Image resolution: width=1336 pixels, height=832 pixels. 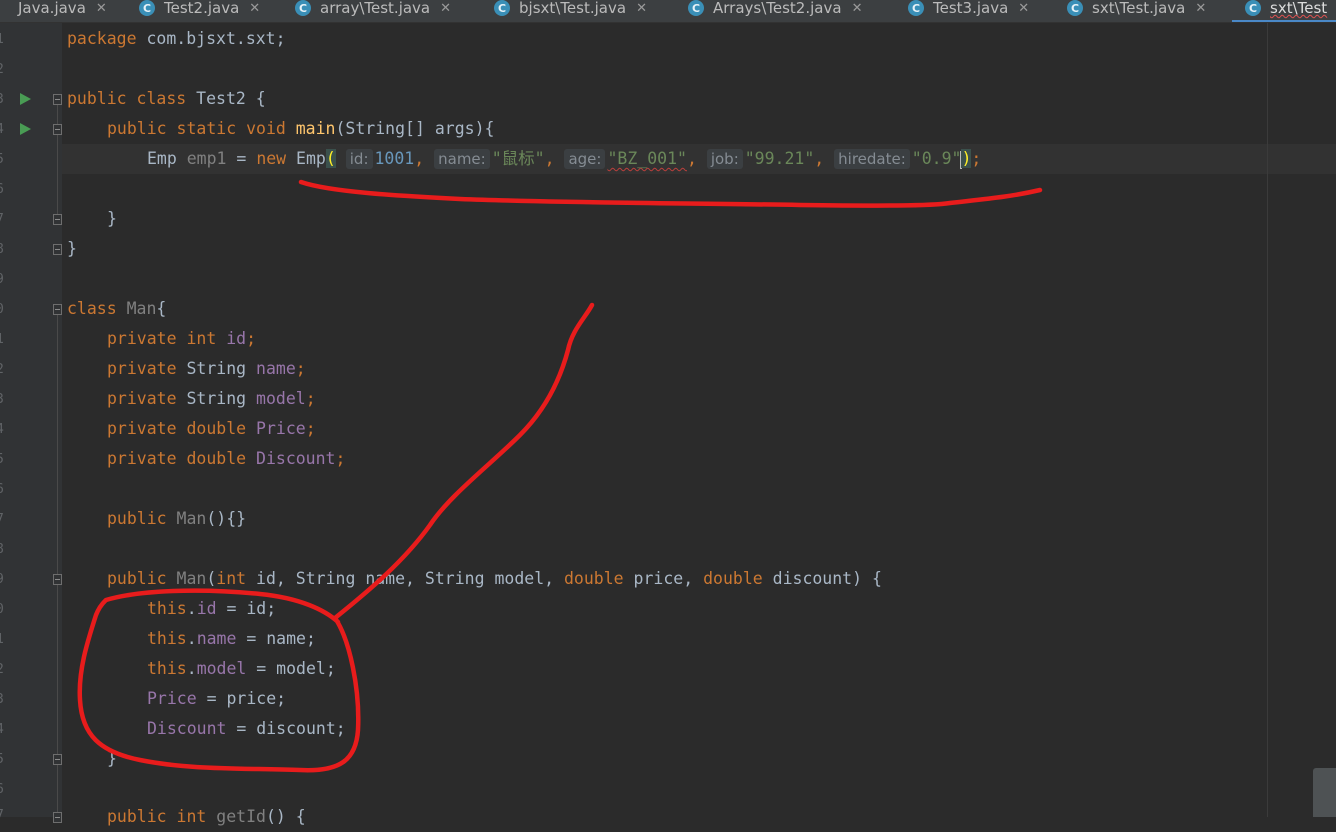 What do you see at coordinates (226, 518) in the screenshot?
I see `constructor-body: (){}` at bounding box center [226, 518].